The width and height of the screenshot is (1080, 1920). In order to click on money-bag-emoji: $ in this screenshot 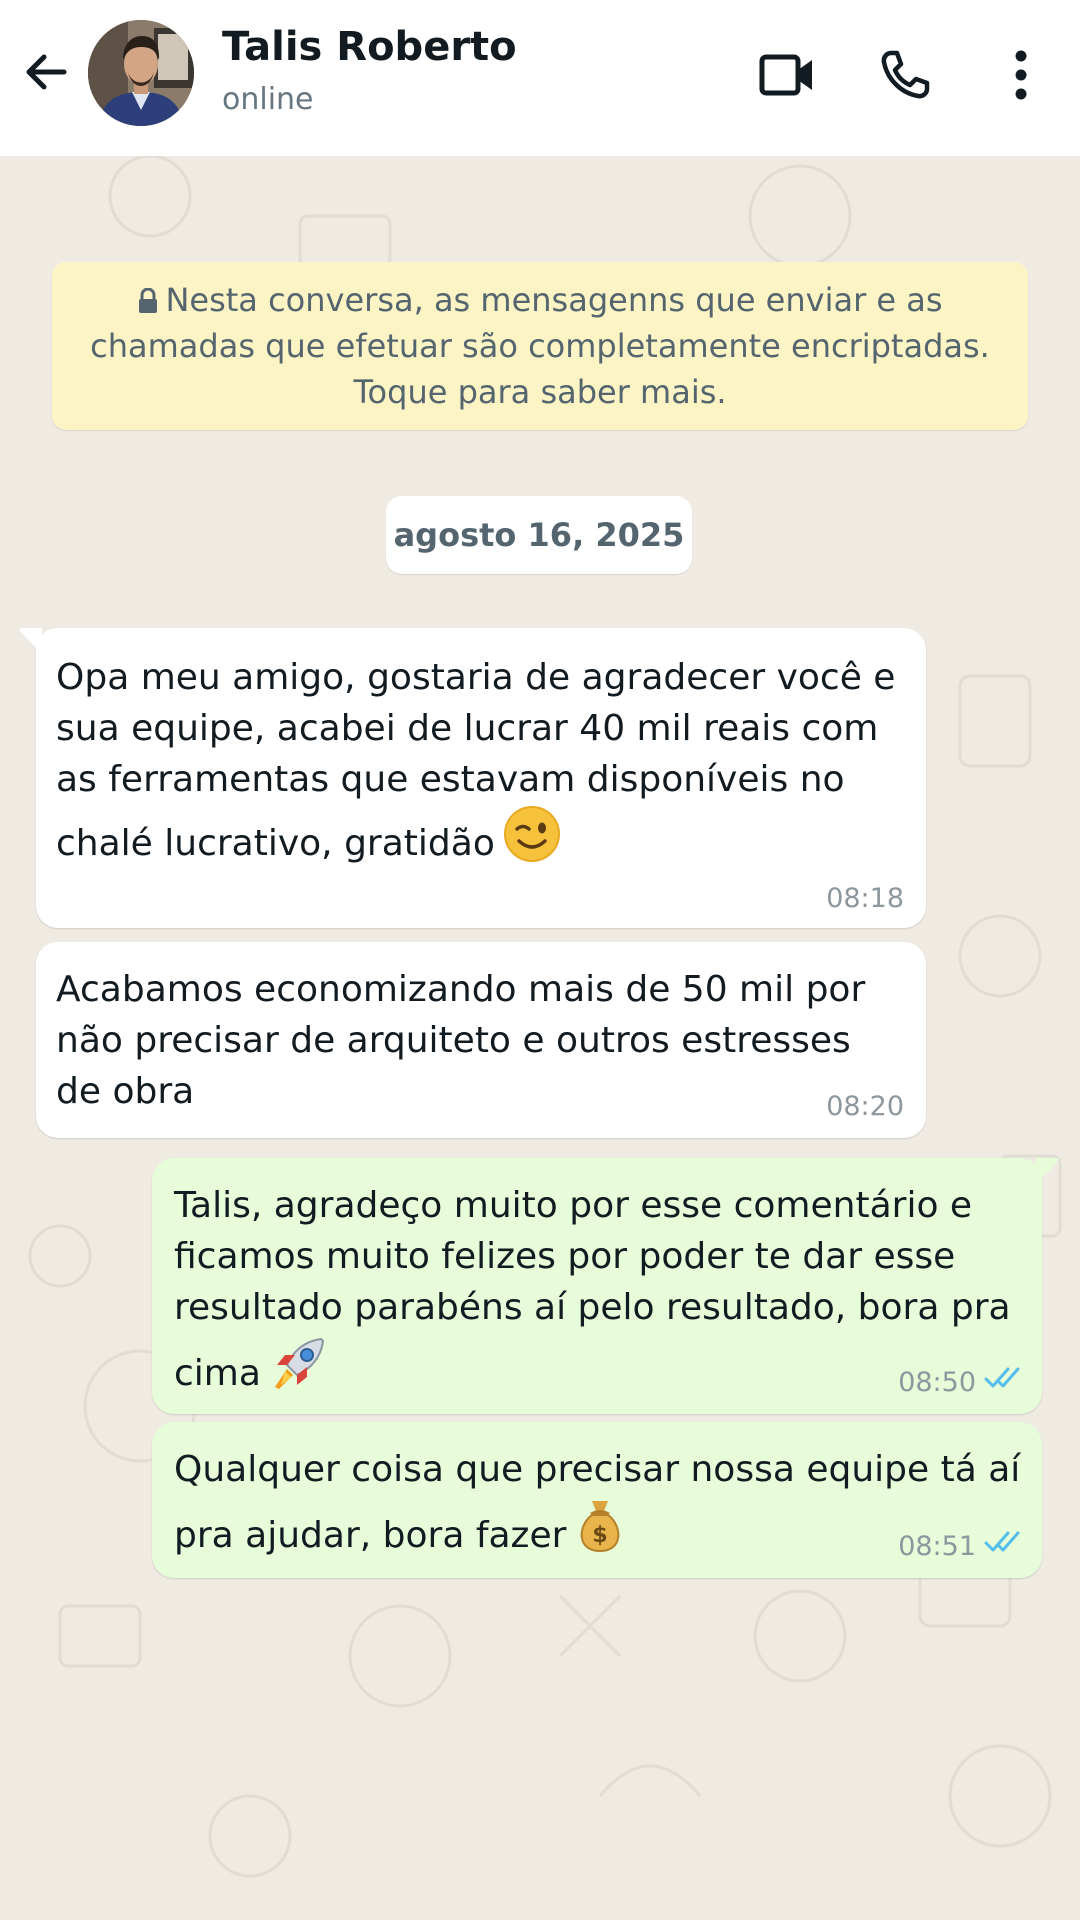, I will do `click(600, 1527)`.